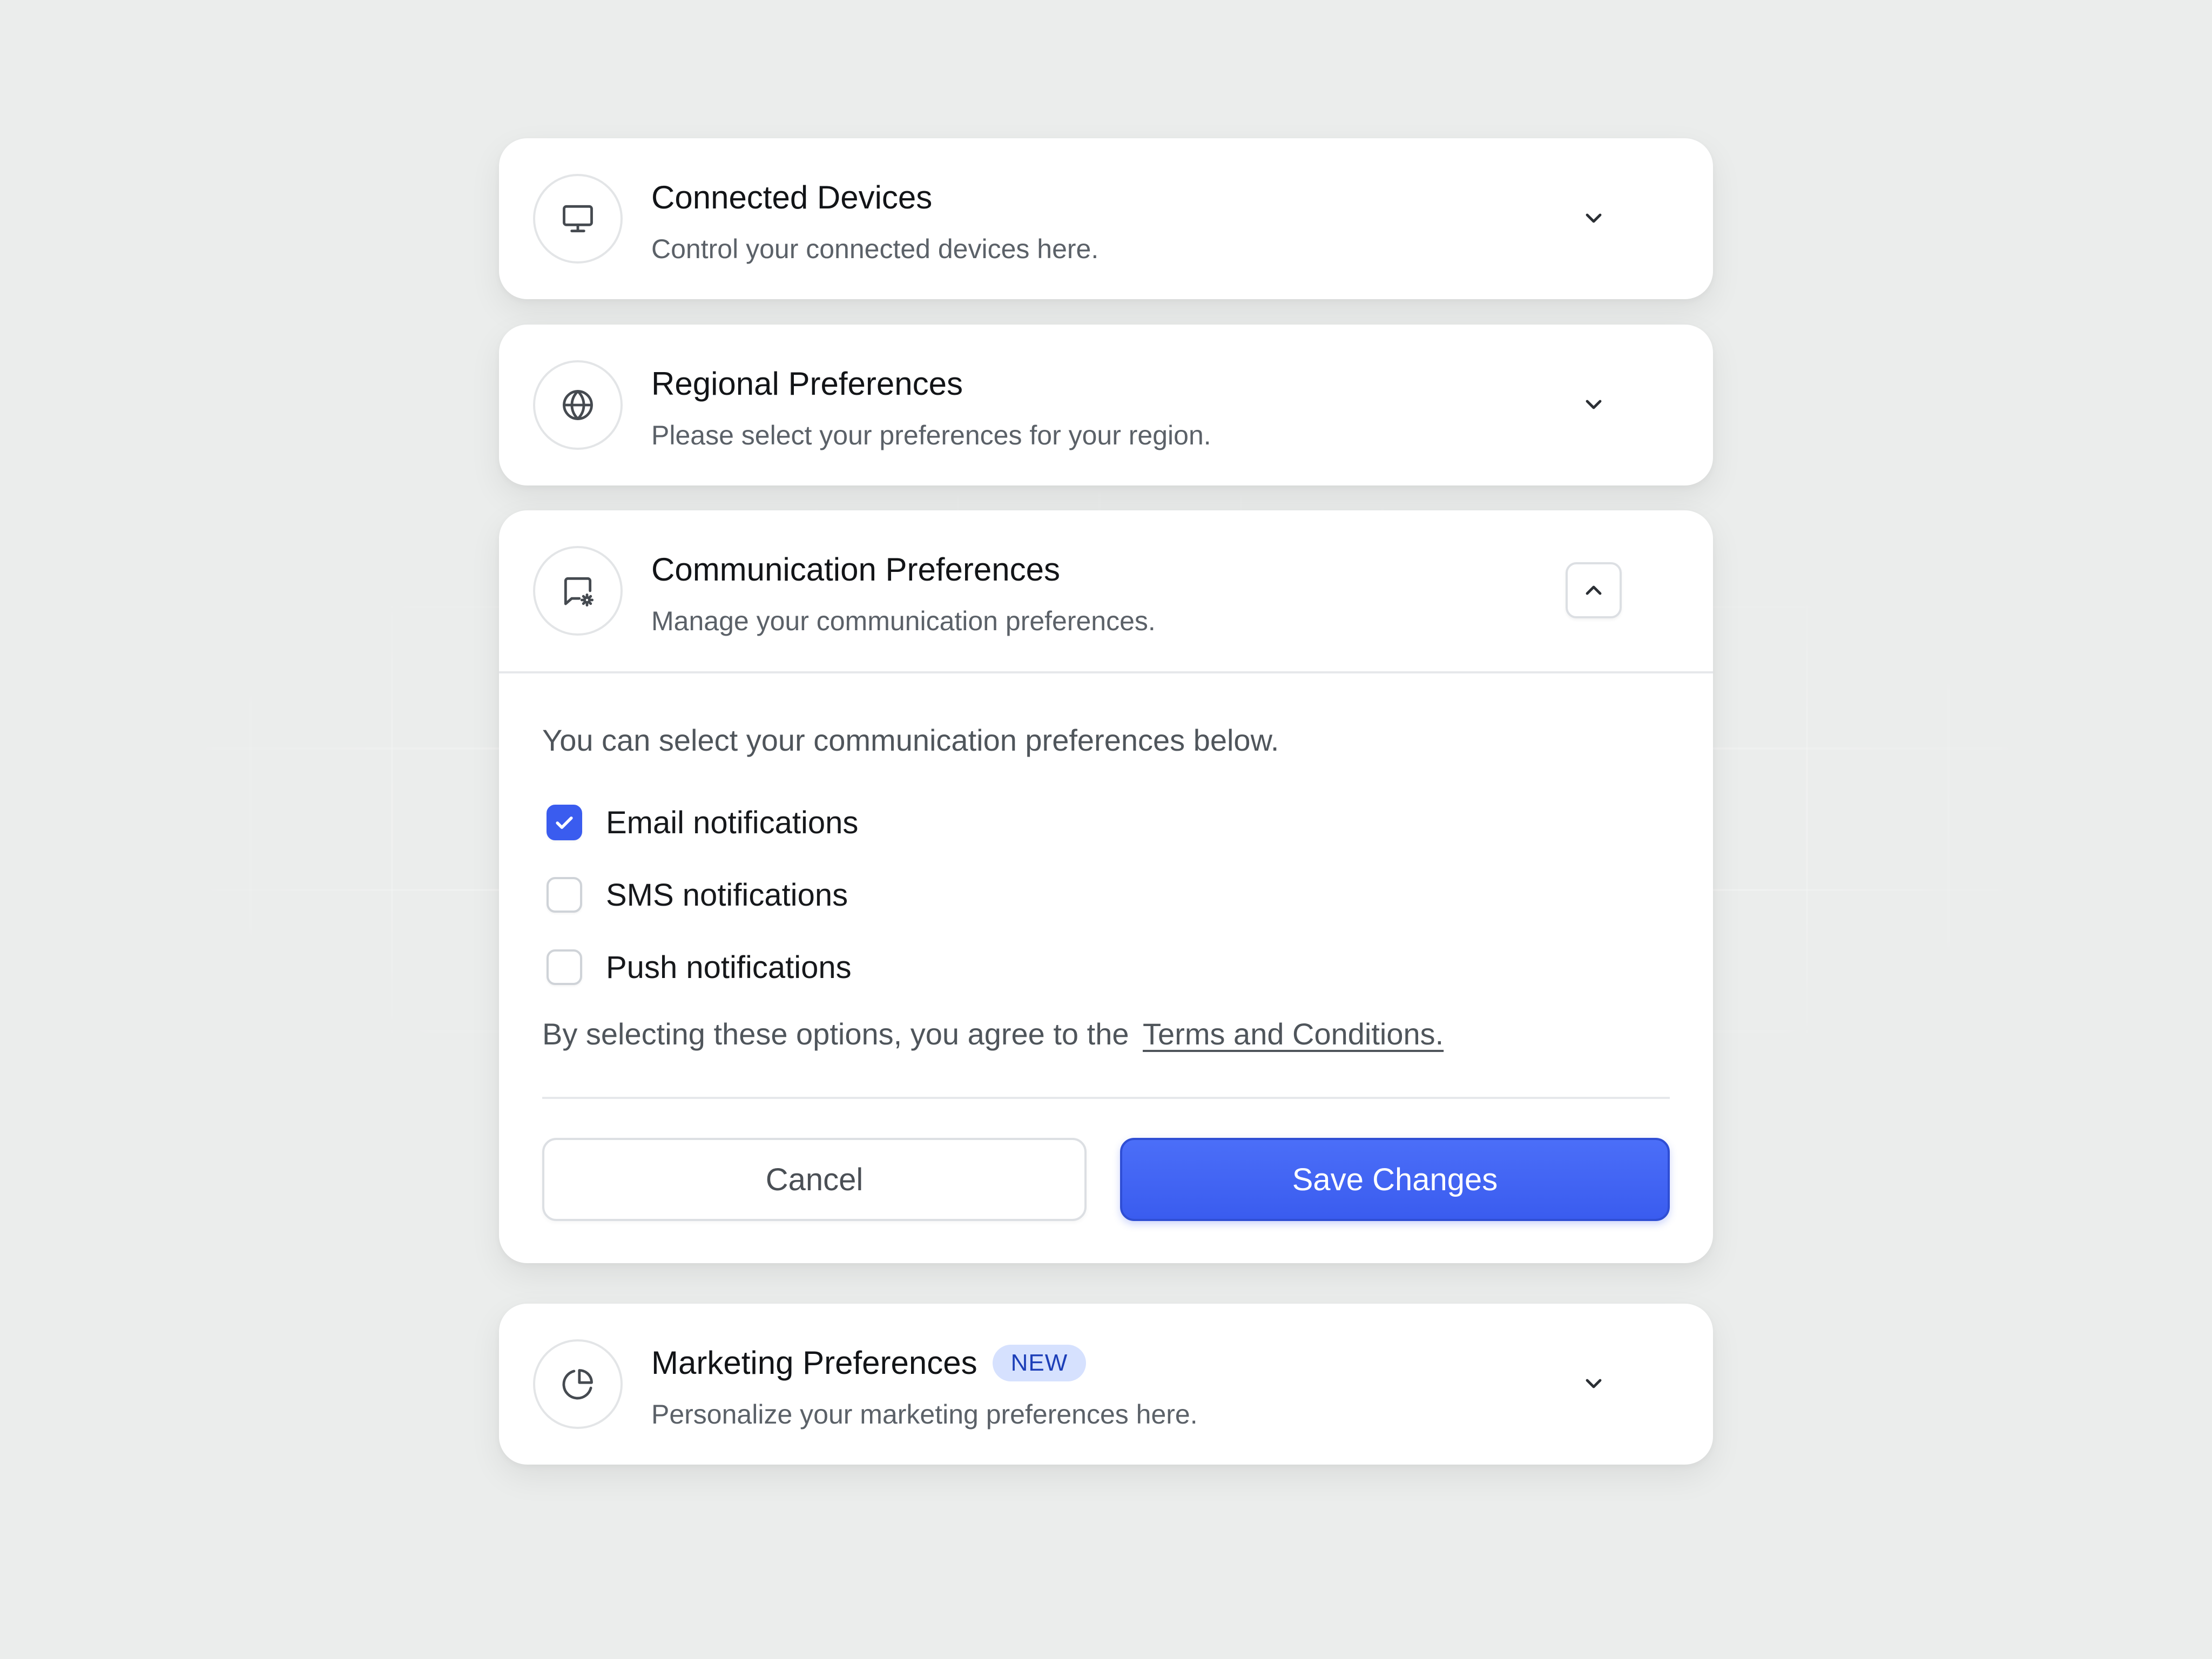 Image resolution: width=2212 pixels, height=1659 pixels. Describe the element at coordinates (727, 895) in the screenshot. I see `sms-notifications-label: SMS notifications` at that location.